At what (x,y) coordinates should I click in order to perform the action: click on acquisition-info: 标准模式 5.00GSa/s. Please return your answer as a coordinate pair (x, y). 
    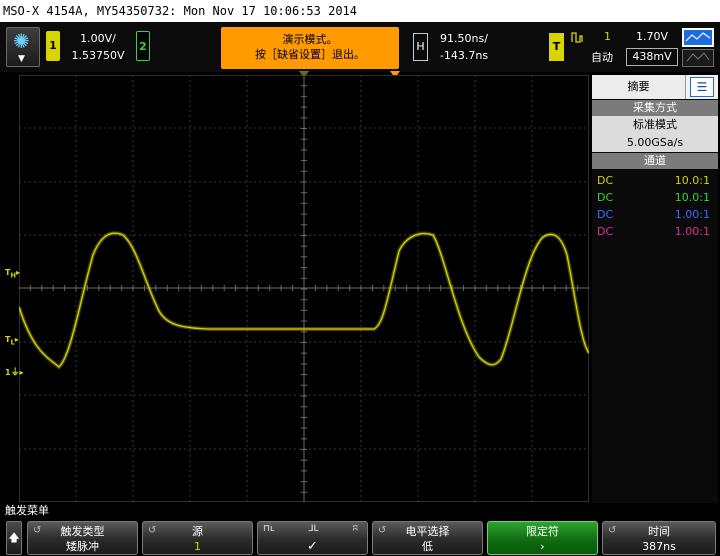
    Looking at the image, I should click on (655, 134).